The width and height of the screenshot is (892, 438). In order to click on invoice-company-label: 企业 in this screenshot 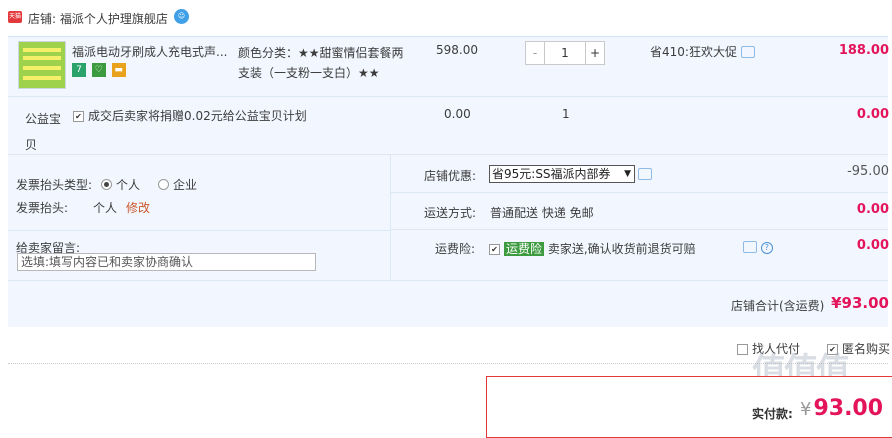, I will do `click(185, 185)`.